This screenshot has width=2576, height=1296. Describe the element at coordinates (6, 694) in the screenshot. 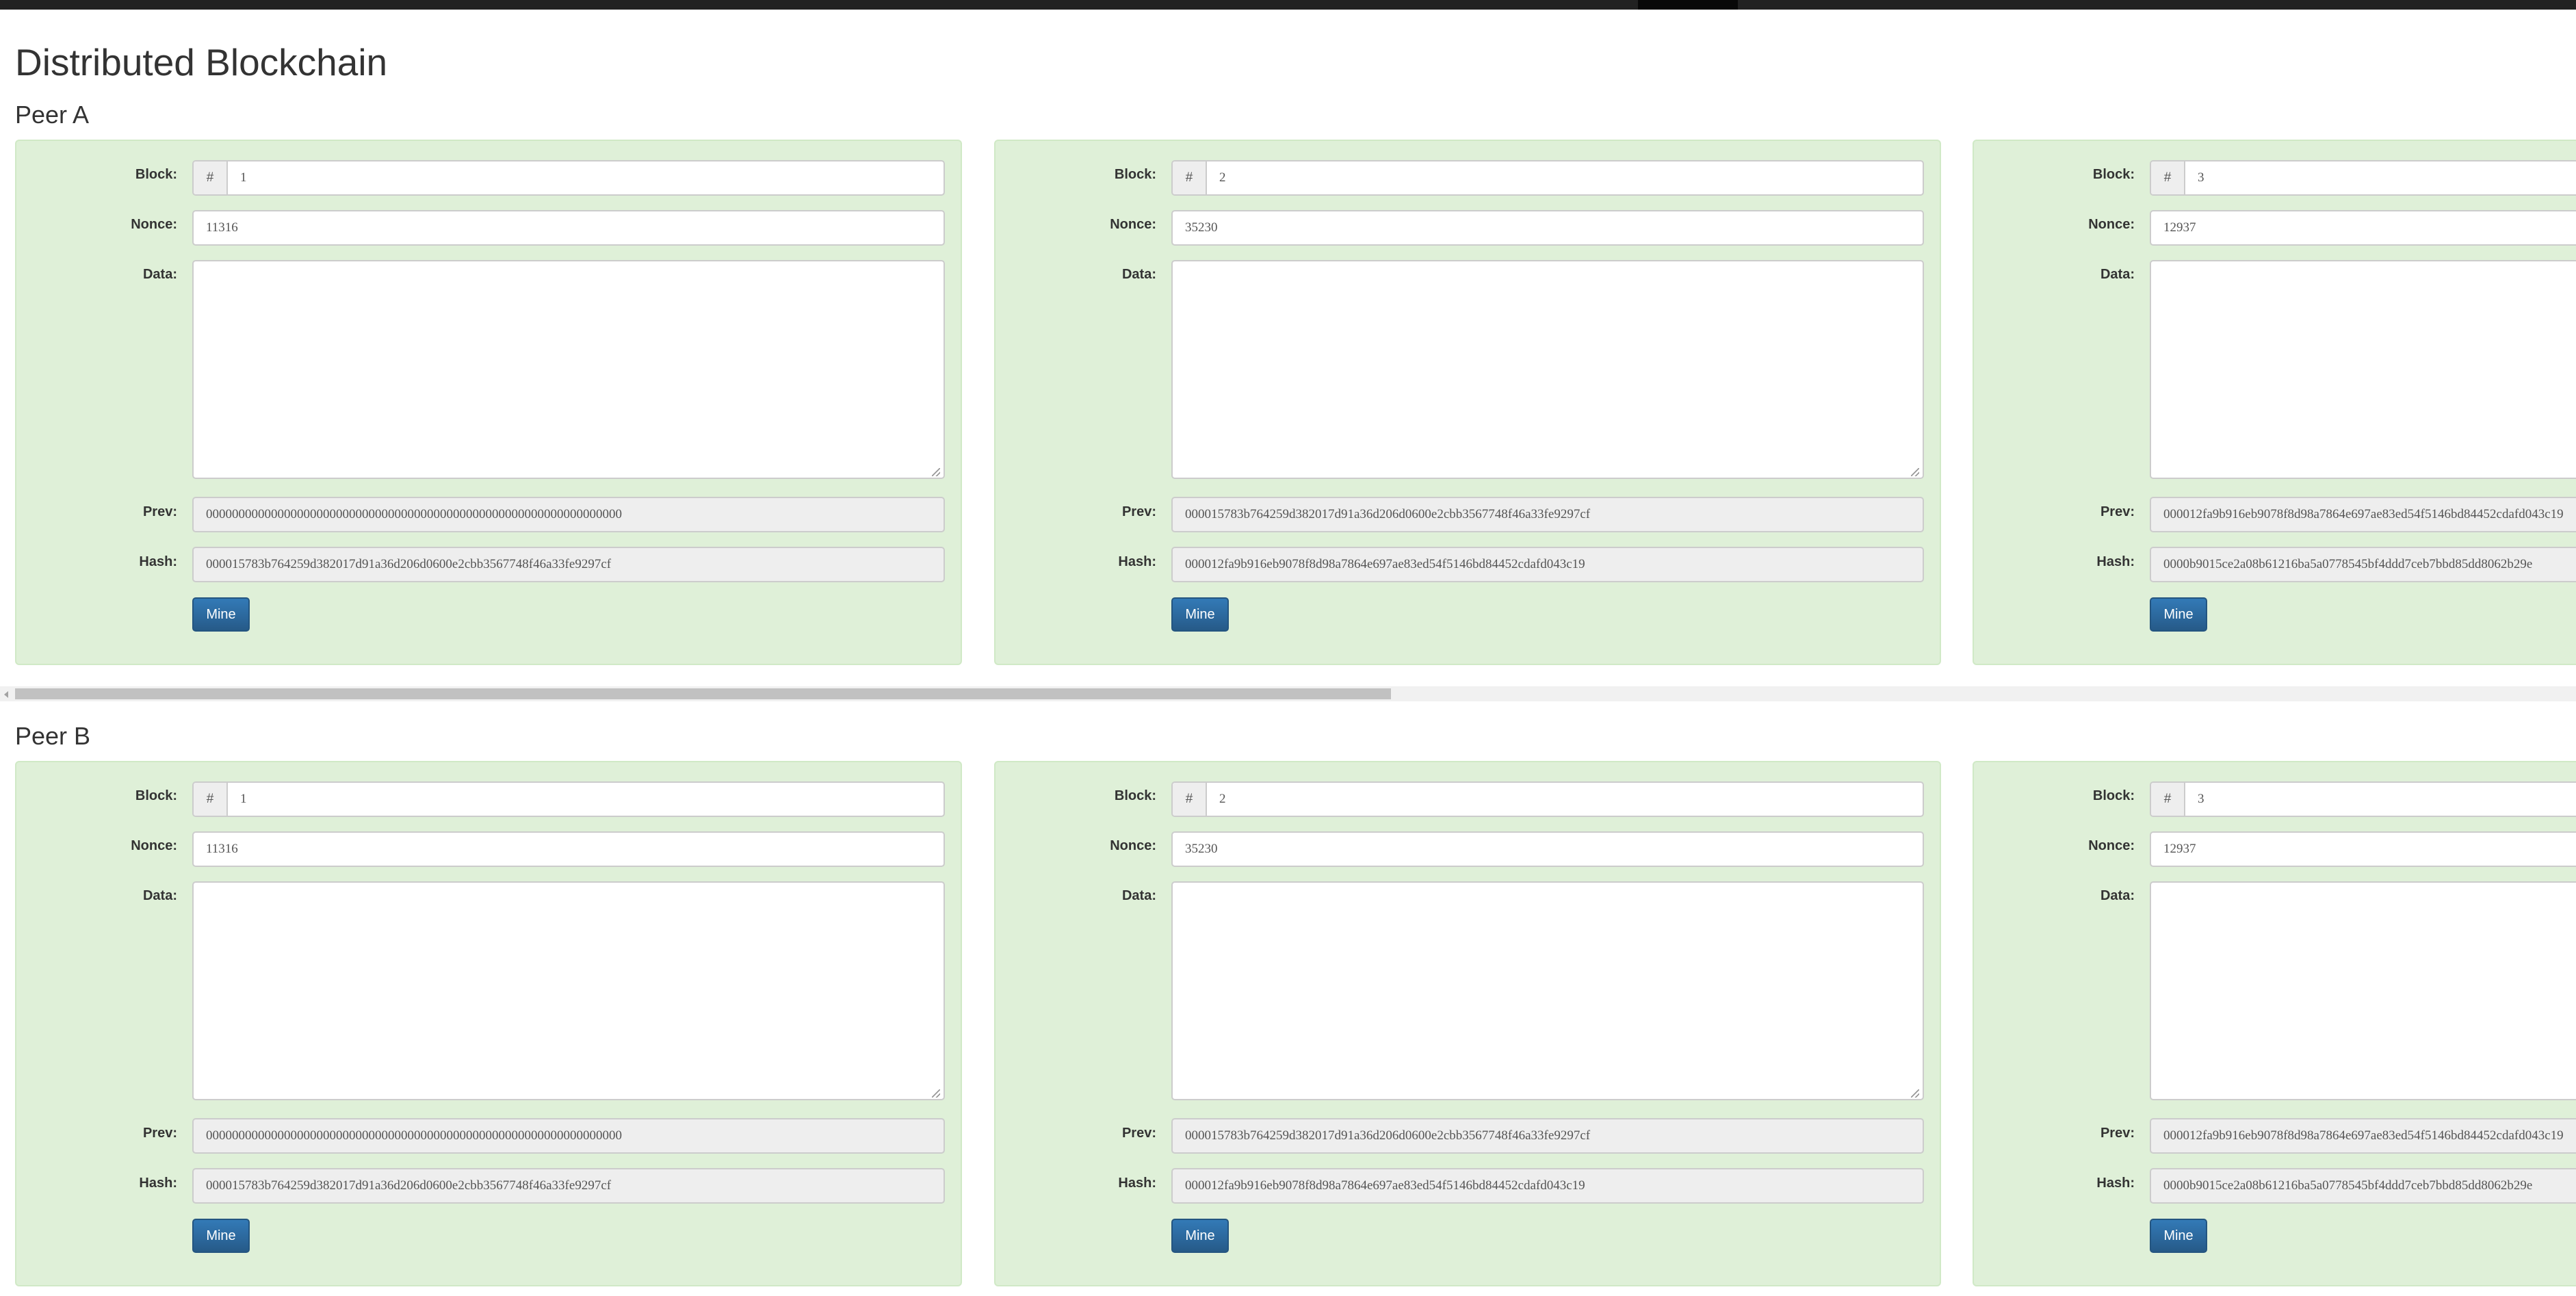

I see `scroll-left-arrow-icon` at that location.